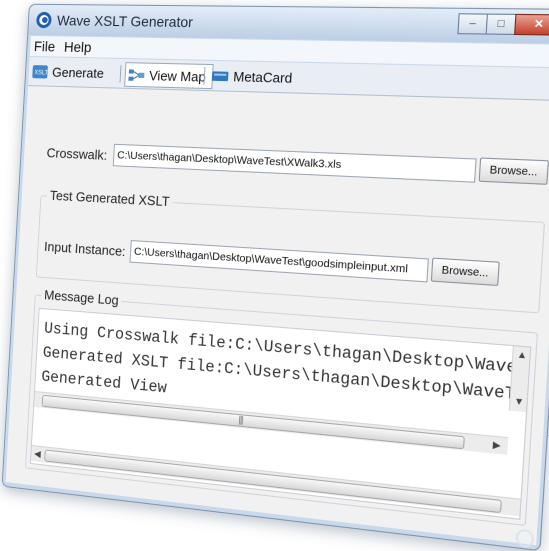  I want to click on tab-view-map: View Map, so click(169, 76).